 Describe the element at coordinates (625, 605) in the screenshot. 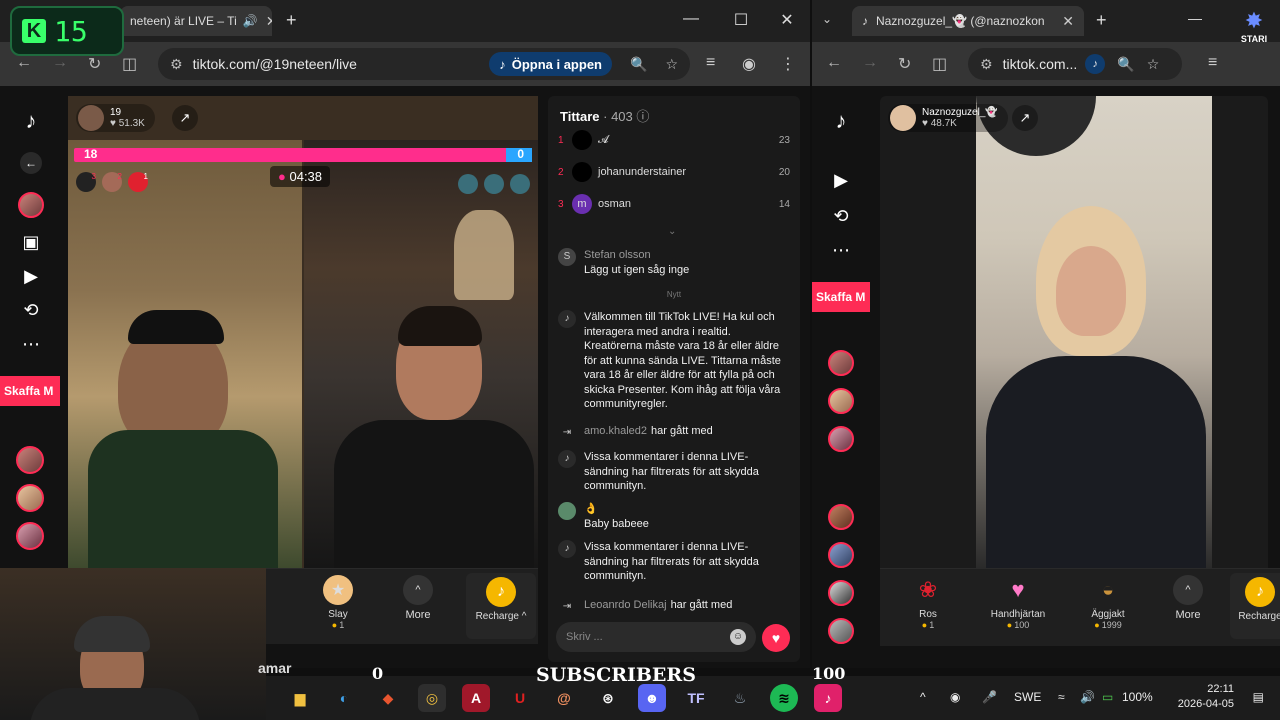

I see `message-user: Leoanrdo Delikaj` at that location.